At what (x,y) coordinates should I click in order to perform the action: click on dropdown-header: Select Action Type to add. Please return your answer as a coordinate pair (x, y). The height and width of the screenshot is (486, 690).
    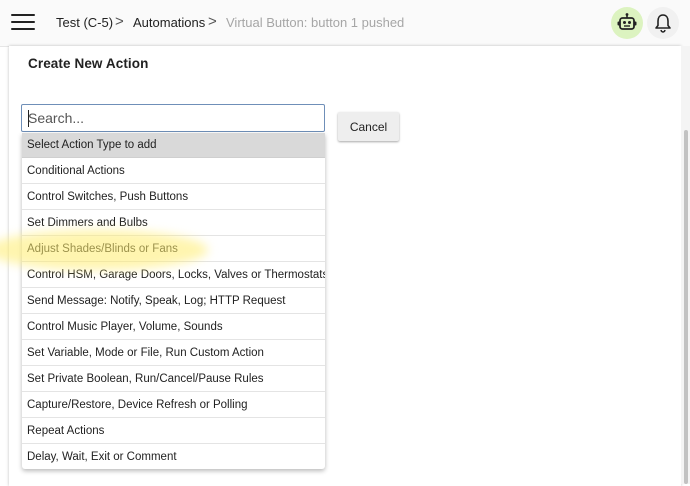
    Looking at the image, I should click on (173, 145).